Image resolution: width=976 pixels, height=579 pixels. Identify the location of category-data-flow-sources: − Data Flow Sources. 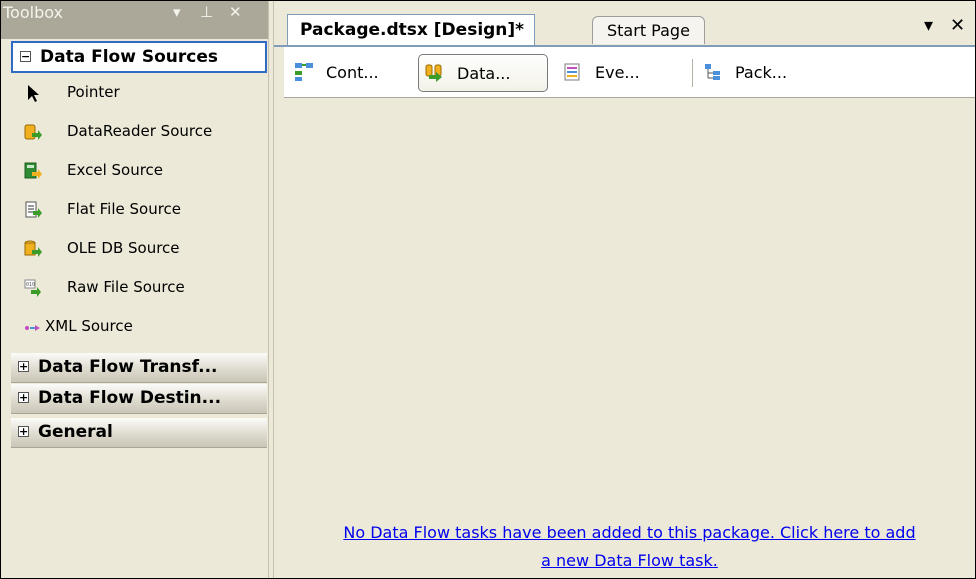
(139, 57).